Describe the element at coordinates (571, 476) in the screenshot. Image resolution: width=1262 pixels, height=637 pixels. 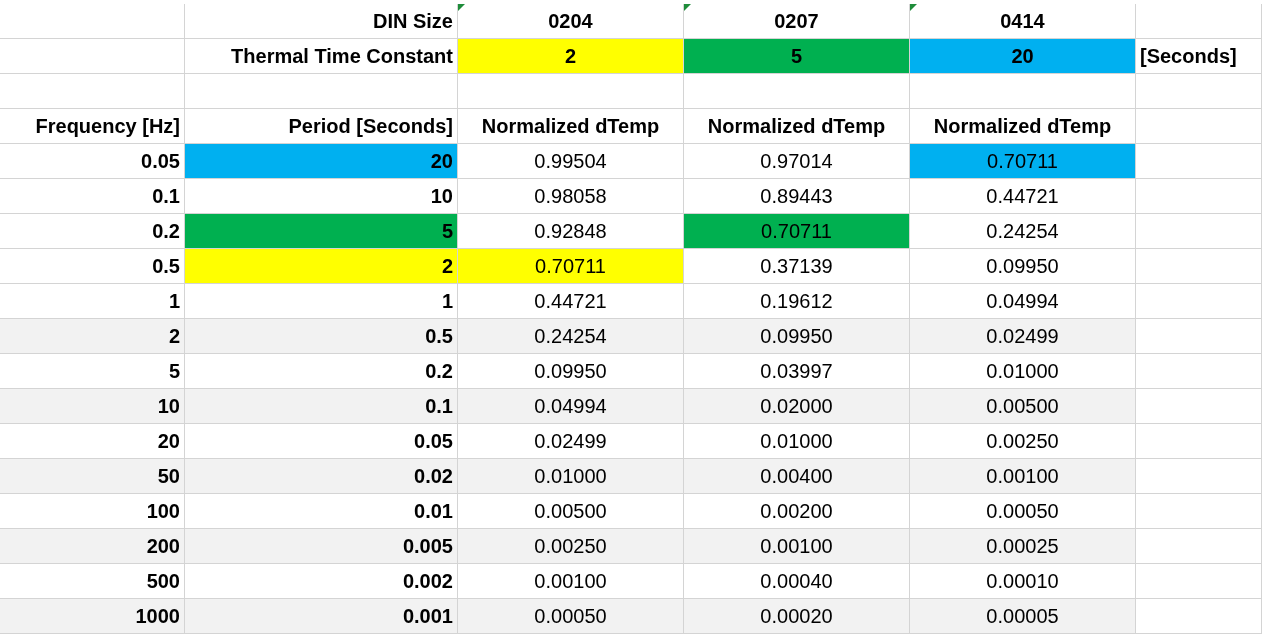
I see `value-cell: 0.01000` at that location.